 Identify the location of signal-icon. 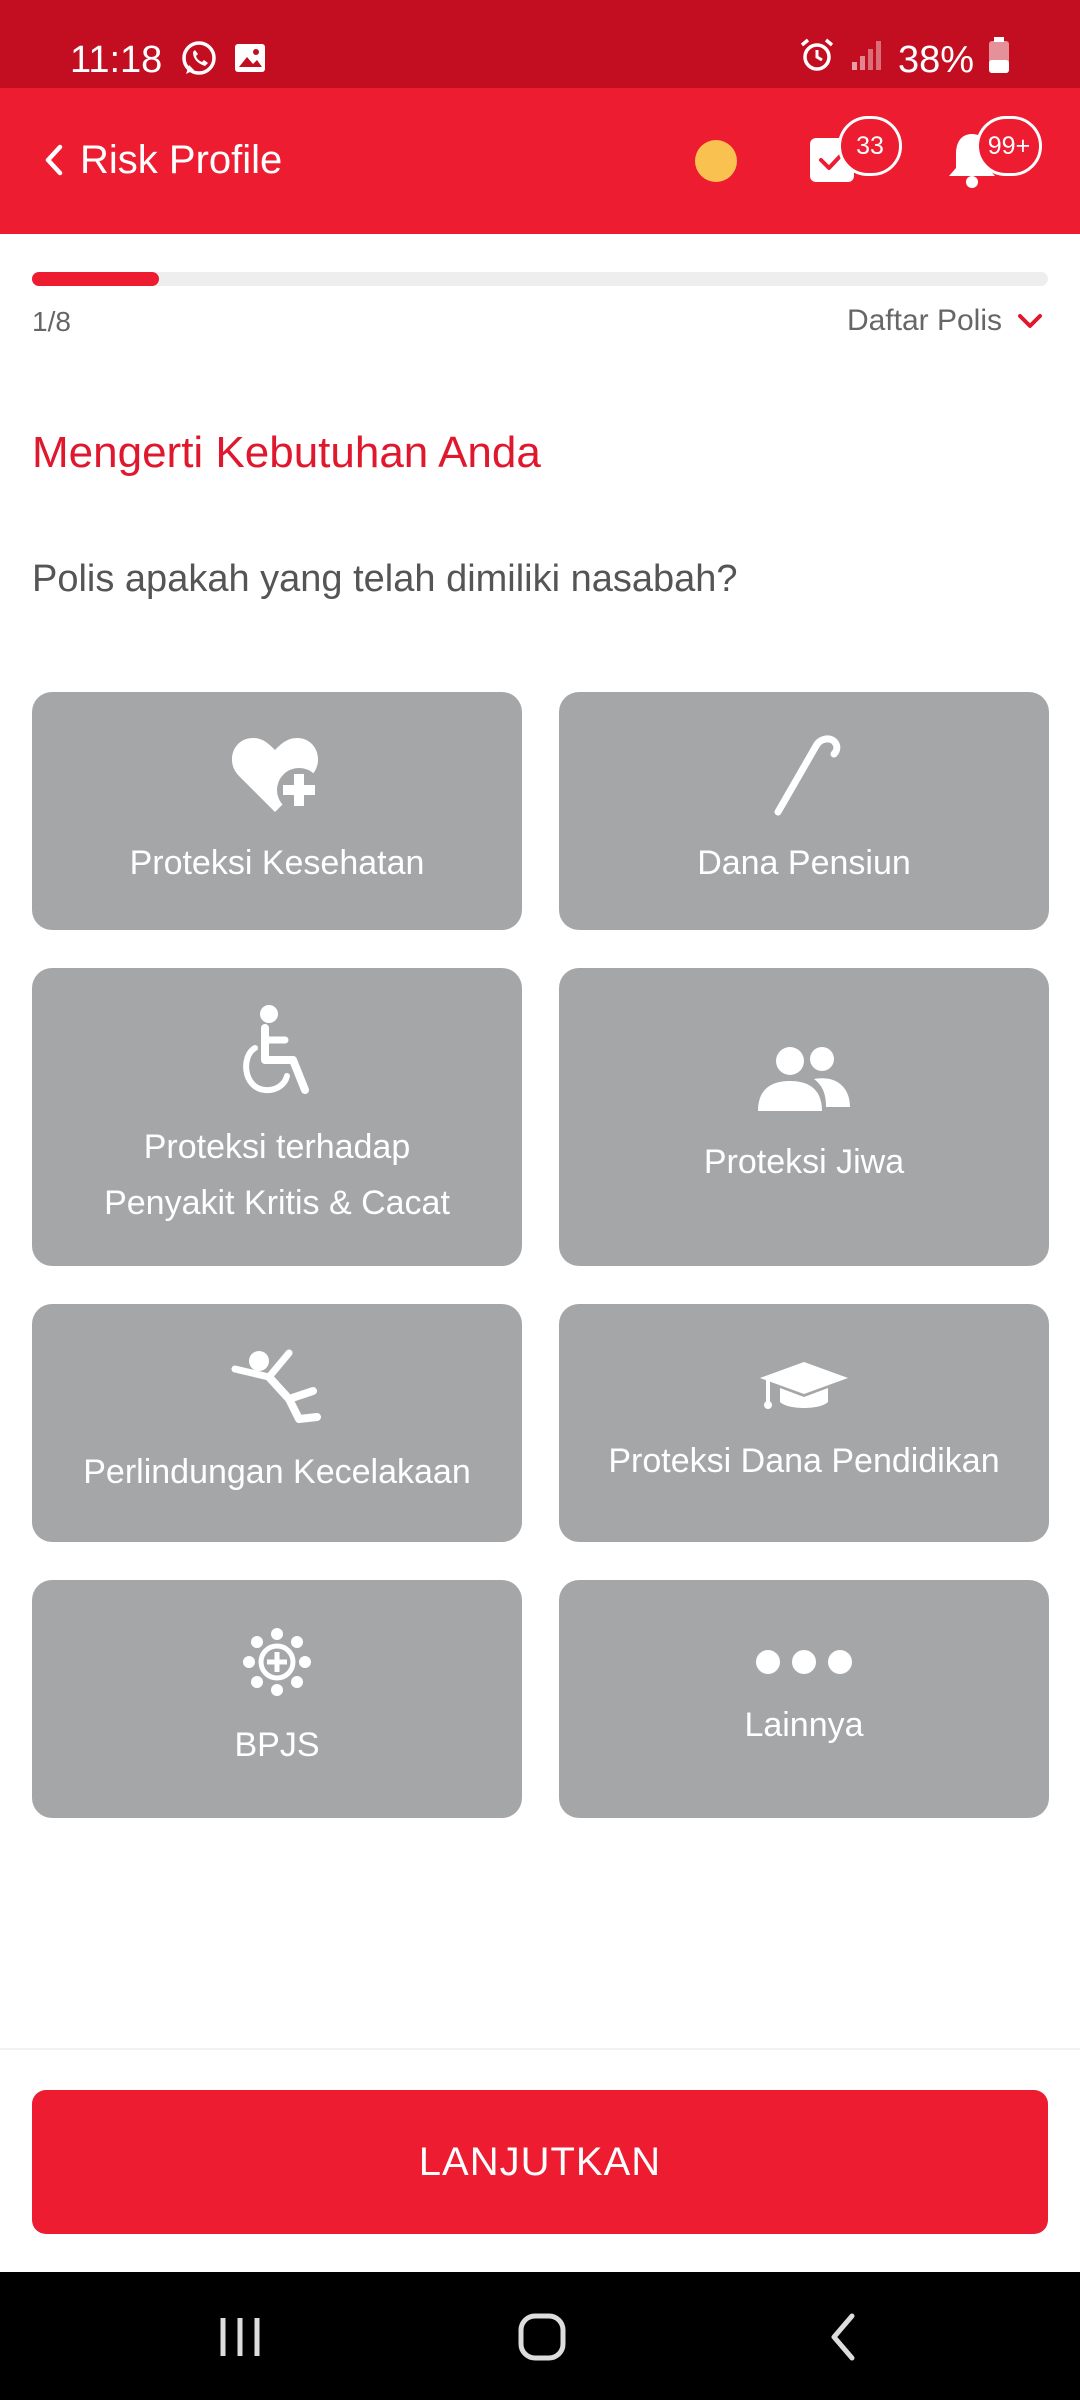
(867, 60).